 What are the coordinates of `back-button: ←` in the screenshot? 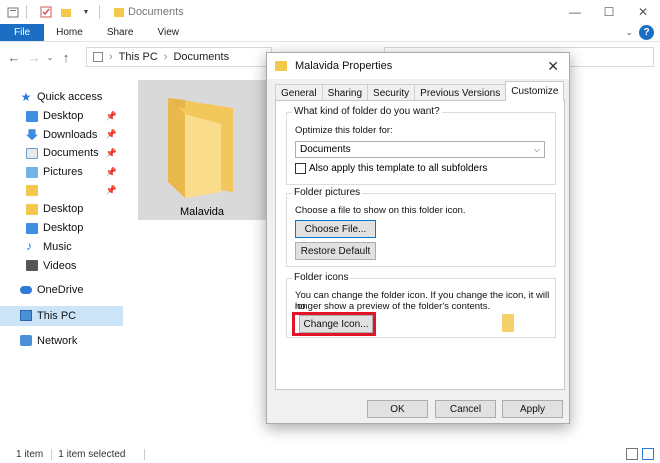 It's located at (14, 57).